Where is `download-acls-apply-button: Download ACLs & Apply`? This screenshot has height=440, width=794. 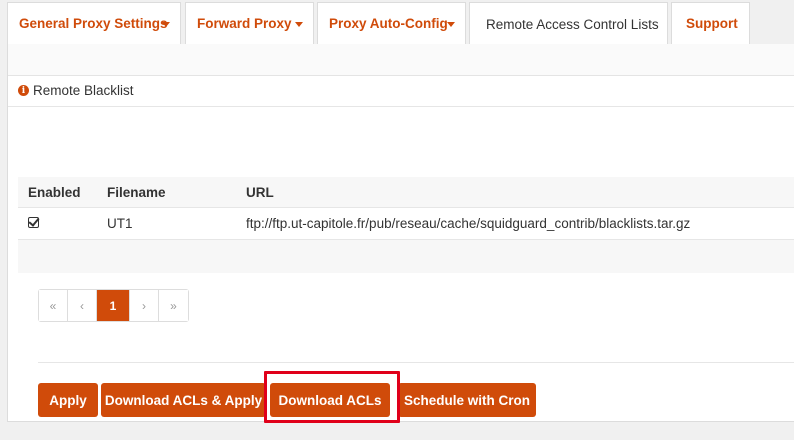
download-acls-apply-button: Download ACLs & Apply is located at coordinates (183, 400).